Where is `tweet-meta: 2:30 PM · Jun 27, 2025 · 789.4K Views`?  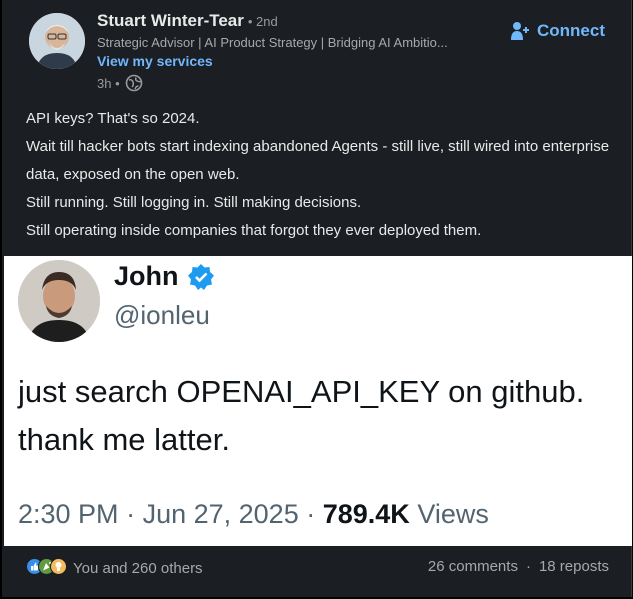
tweet-meta: 2:30 PM · Jun 27, 2025 · 789.4K Views is located at coordinates (253, 514).